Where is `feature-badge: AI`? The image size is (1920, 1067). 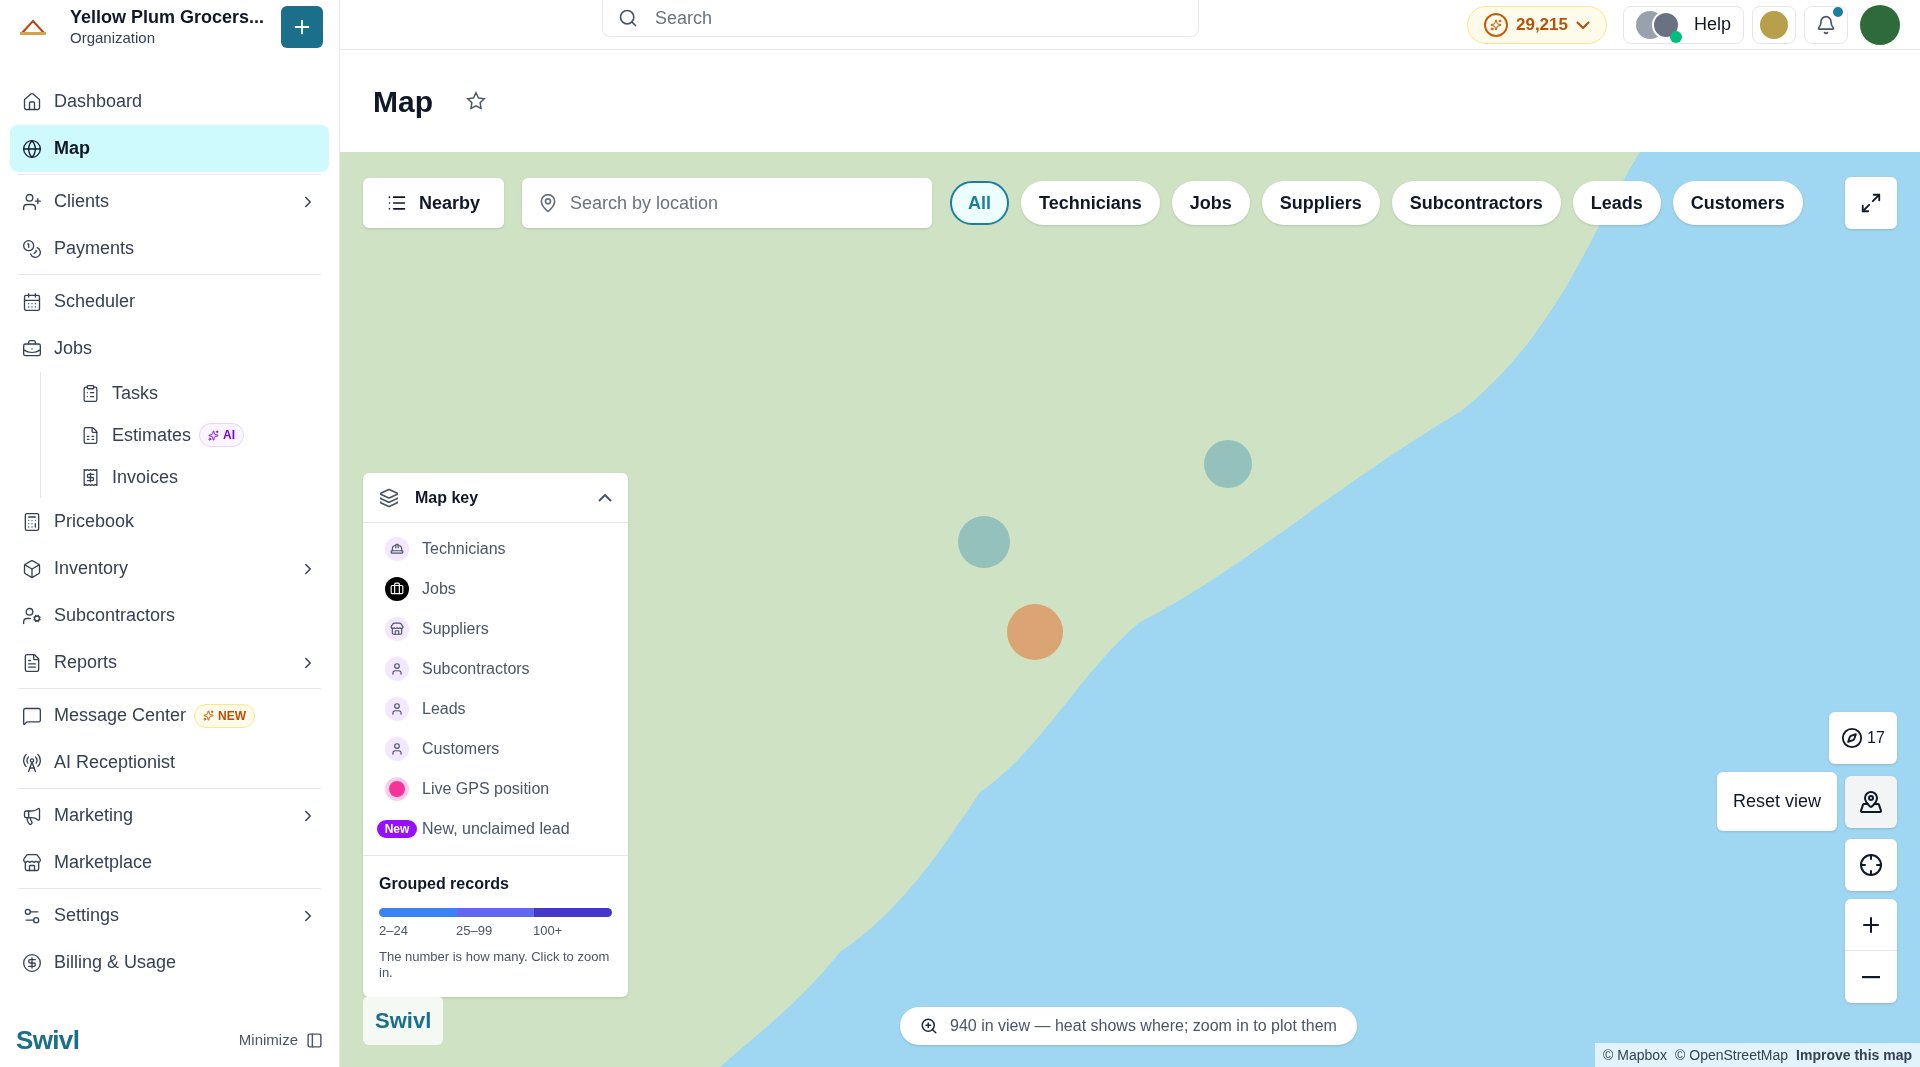
feature-badge: AI is located at coordinates (222, 435).